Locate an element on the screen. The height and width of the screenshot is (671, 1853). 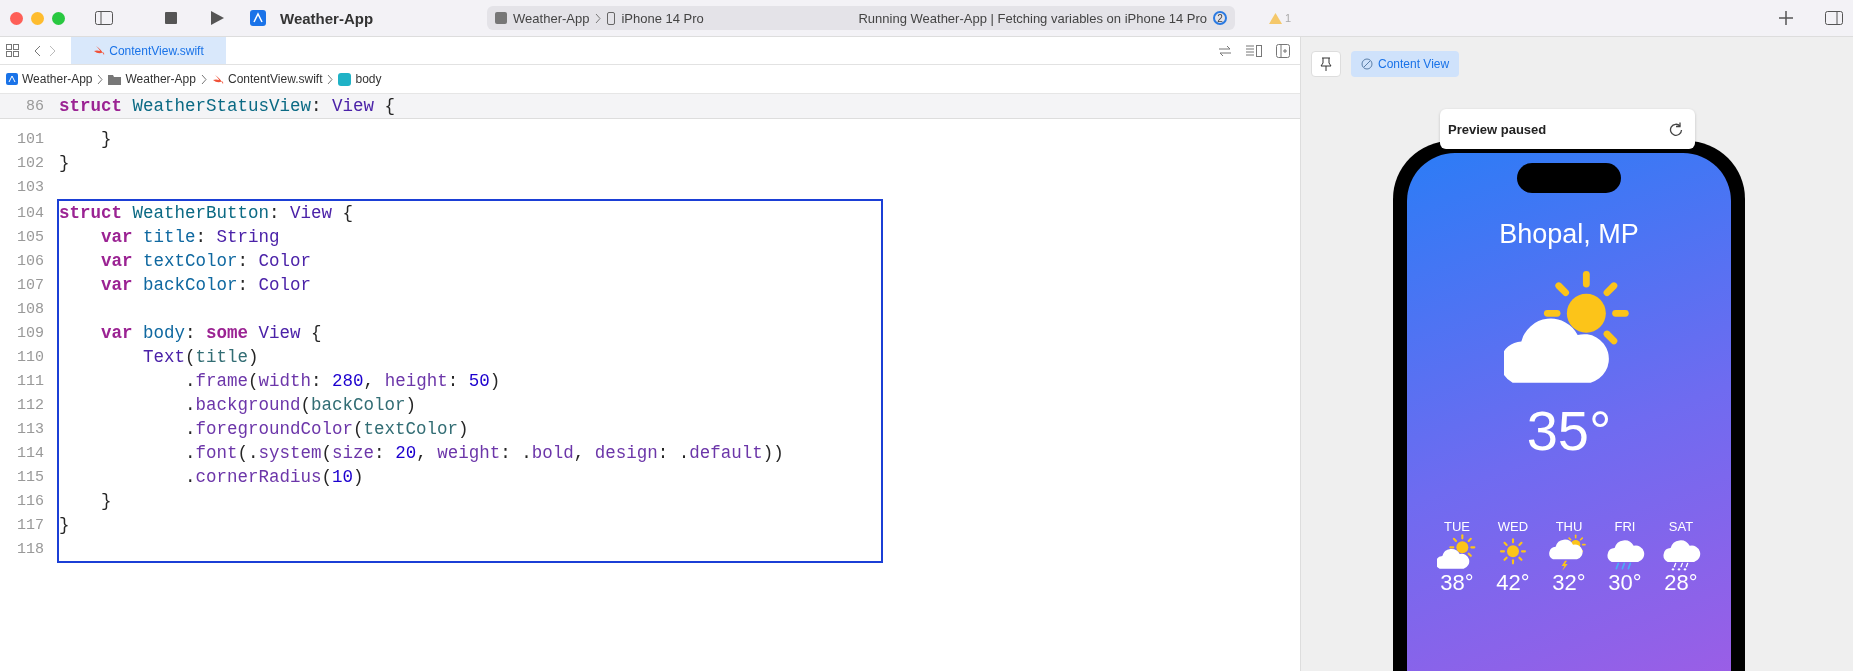
content-view-chip: Content View is located at coordinates (1405, 64).